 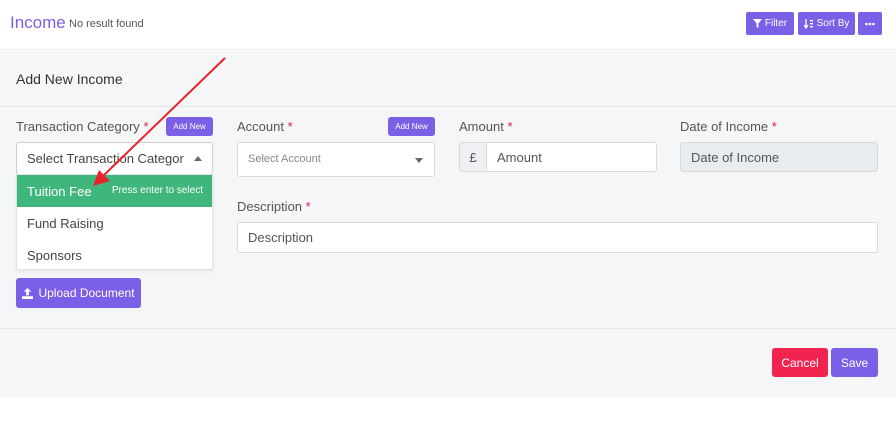 What do you see at coordinates (105, 158) in the screenshot?
I see `transaction-category-value: Select Transaction Categor` at bounding box center [105, 158].